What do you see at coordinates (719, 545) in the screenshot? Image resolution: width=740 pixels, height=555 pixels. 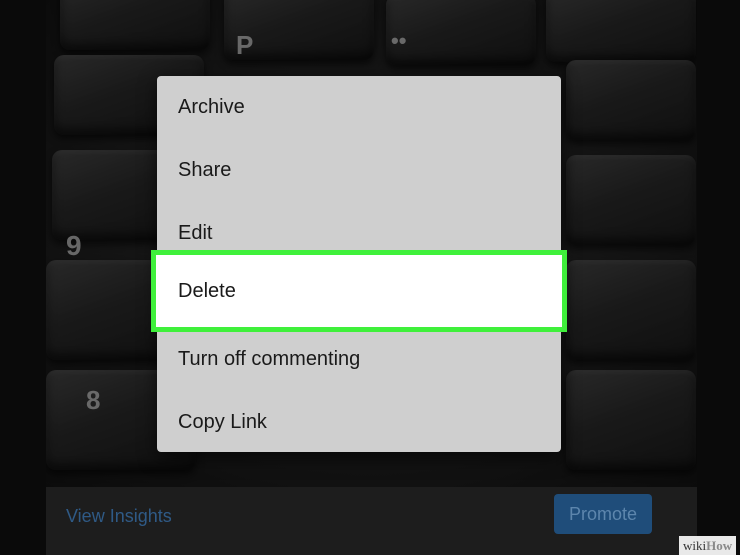 I see `watermark-how: How` at bounding box center [719, 545].